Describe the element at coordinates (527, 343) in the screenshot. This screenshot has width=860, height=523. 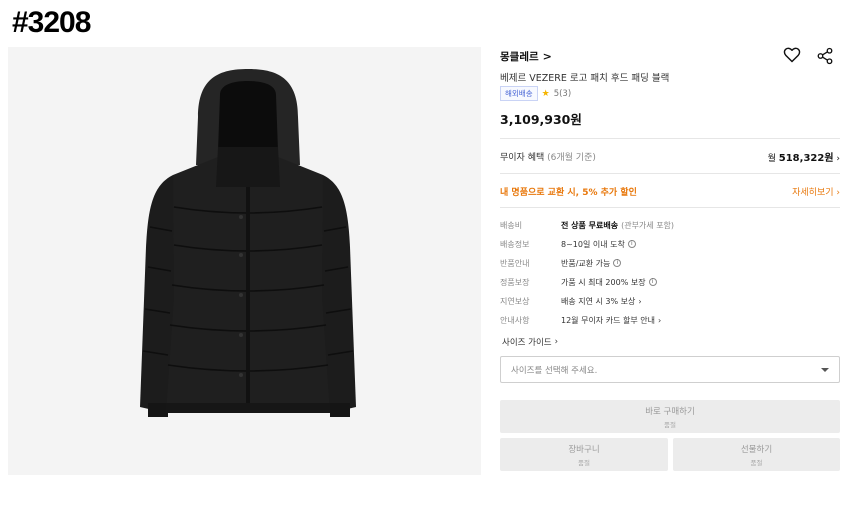
I see `size-guide-label: 사이즈 가이드` at that location.